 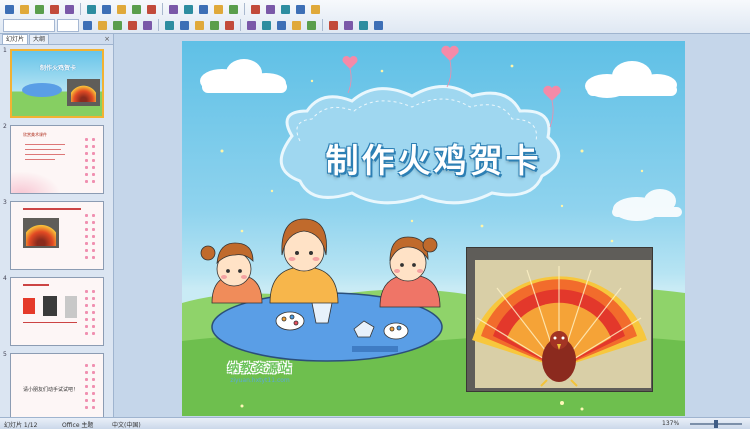 What do you see at coordinates (192, 25) in the screenshot?
I see `toolbar-row-formatting` at bounding box center [192, 25].